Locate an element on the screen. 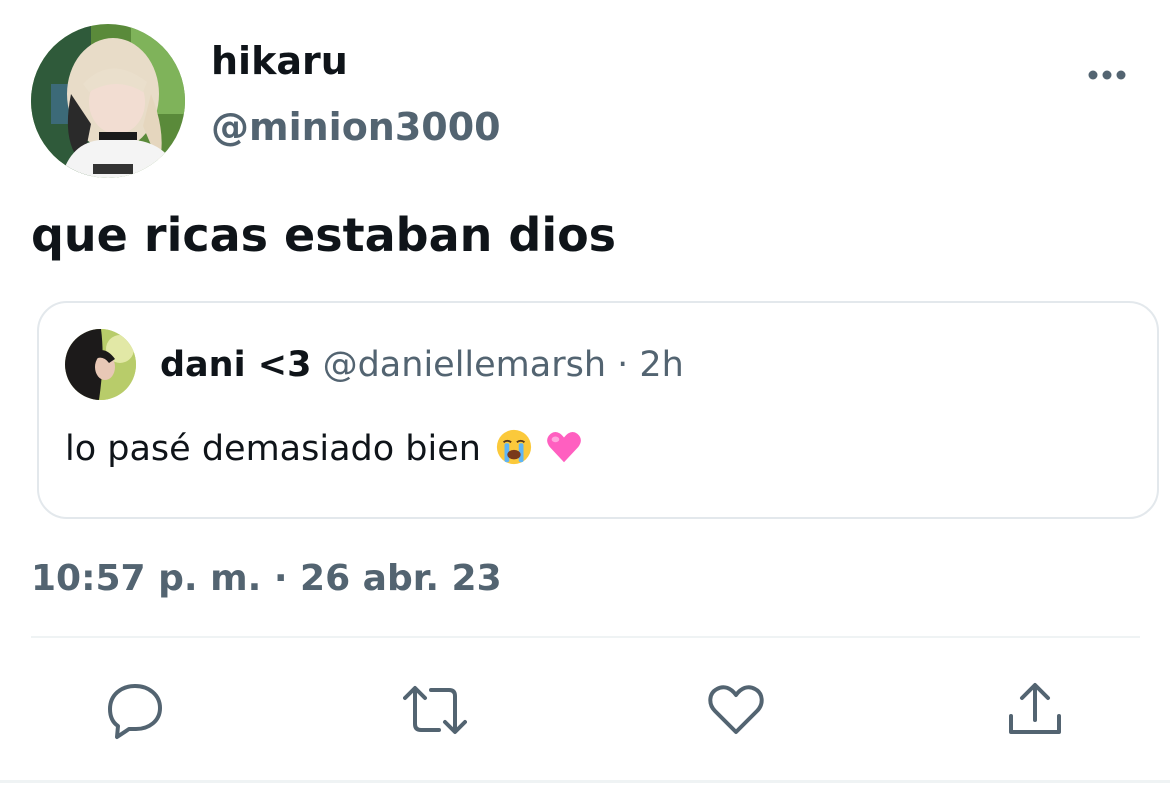 This screenshot has height=801, width=1170. quoted-tweet-text: lo pasé demasiado bien is located at coordinates (273, 449).